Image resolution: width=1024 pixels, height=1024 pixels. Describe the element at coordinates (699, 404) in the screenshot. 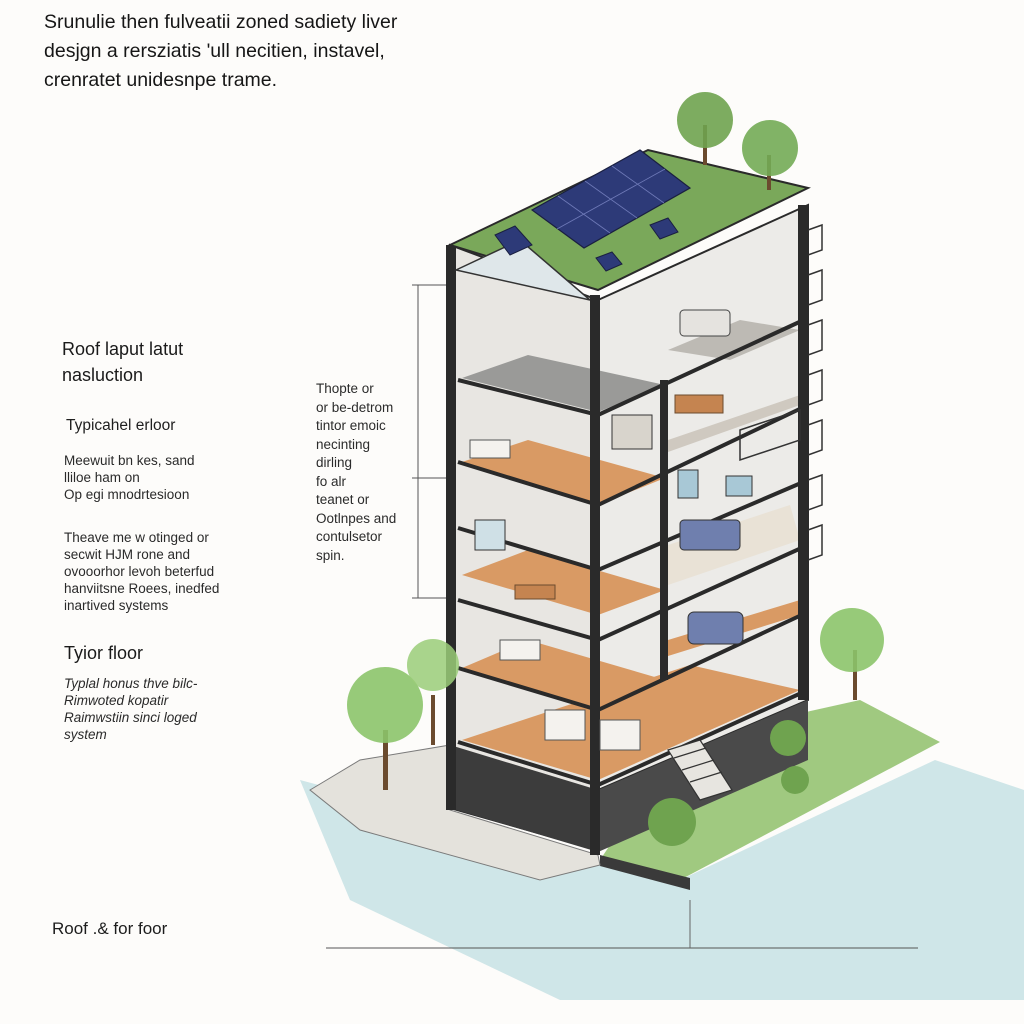

I see `desk` at that location.